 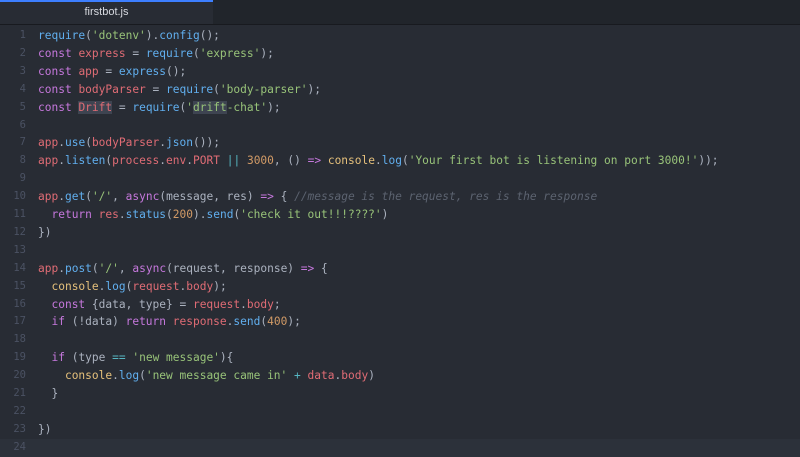 I want to click on code-token: +, so click(x=297, y=376).